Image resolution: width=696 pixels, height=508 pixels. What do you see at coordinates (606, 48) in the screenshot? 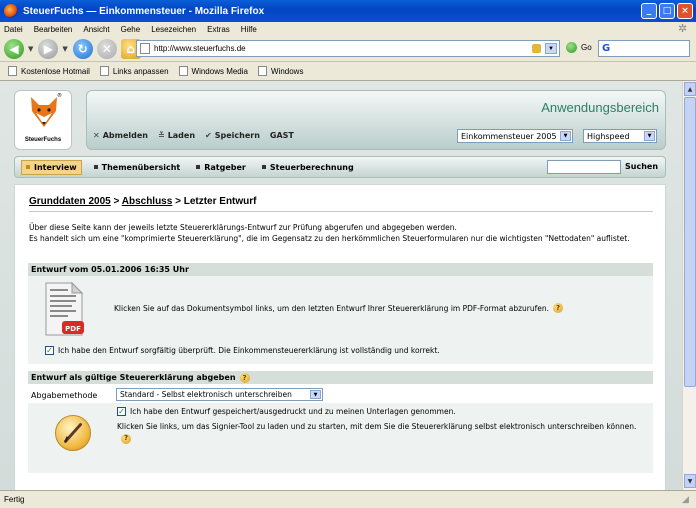
I see `google-icon: G` at bounding box center [606, 48].